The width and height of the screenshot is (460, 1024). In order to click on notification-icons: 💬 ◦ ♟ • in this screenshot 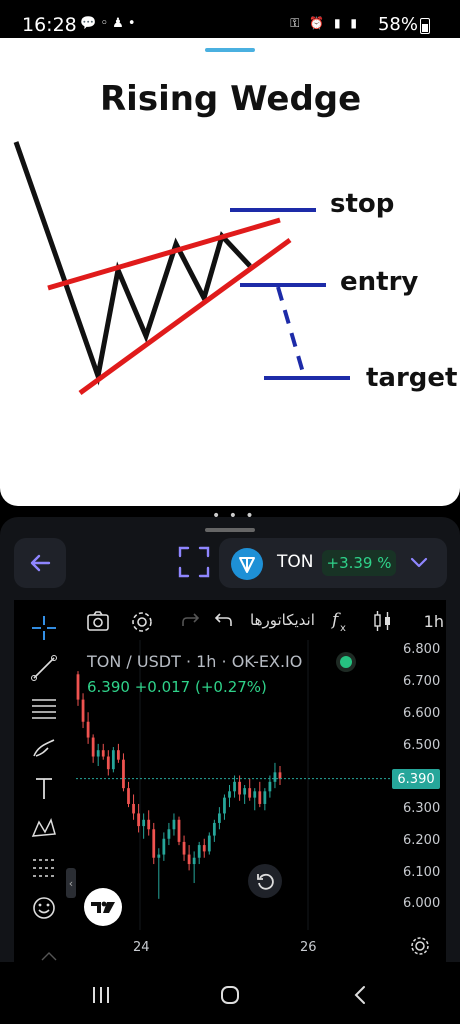, I will do `click(108, 23)`.